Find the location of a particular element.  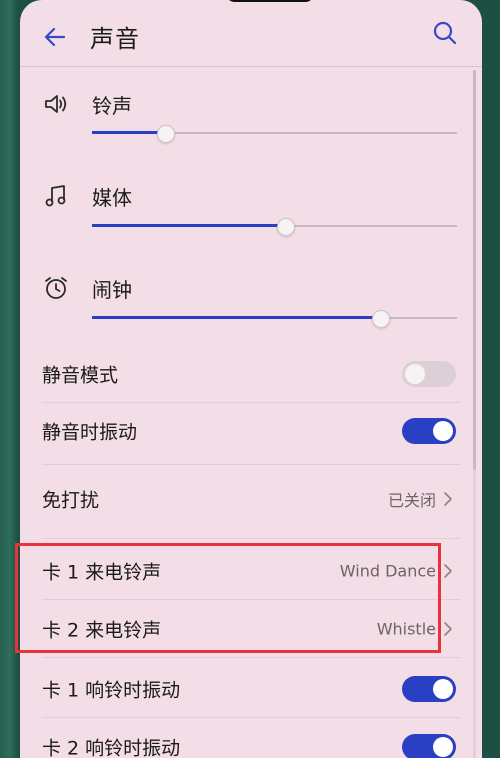

volume-row-media: 媒体 is located at coordinates (240, 219).